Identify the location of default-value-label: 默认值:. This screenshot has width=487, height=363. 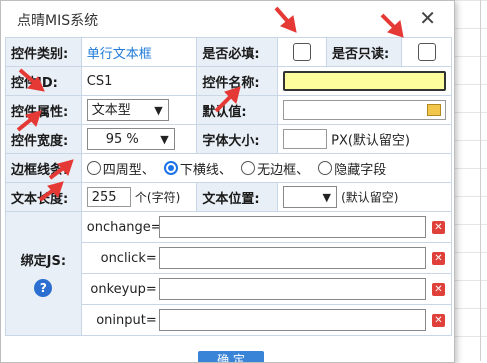
(237, 110).